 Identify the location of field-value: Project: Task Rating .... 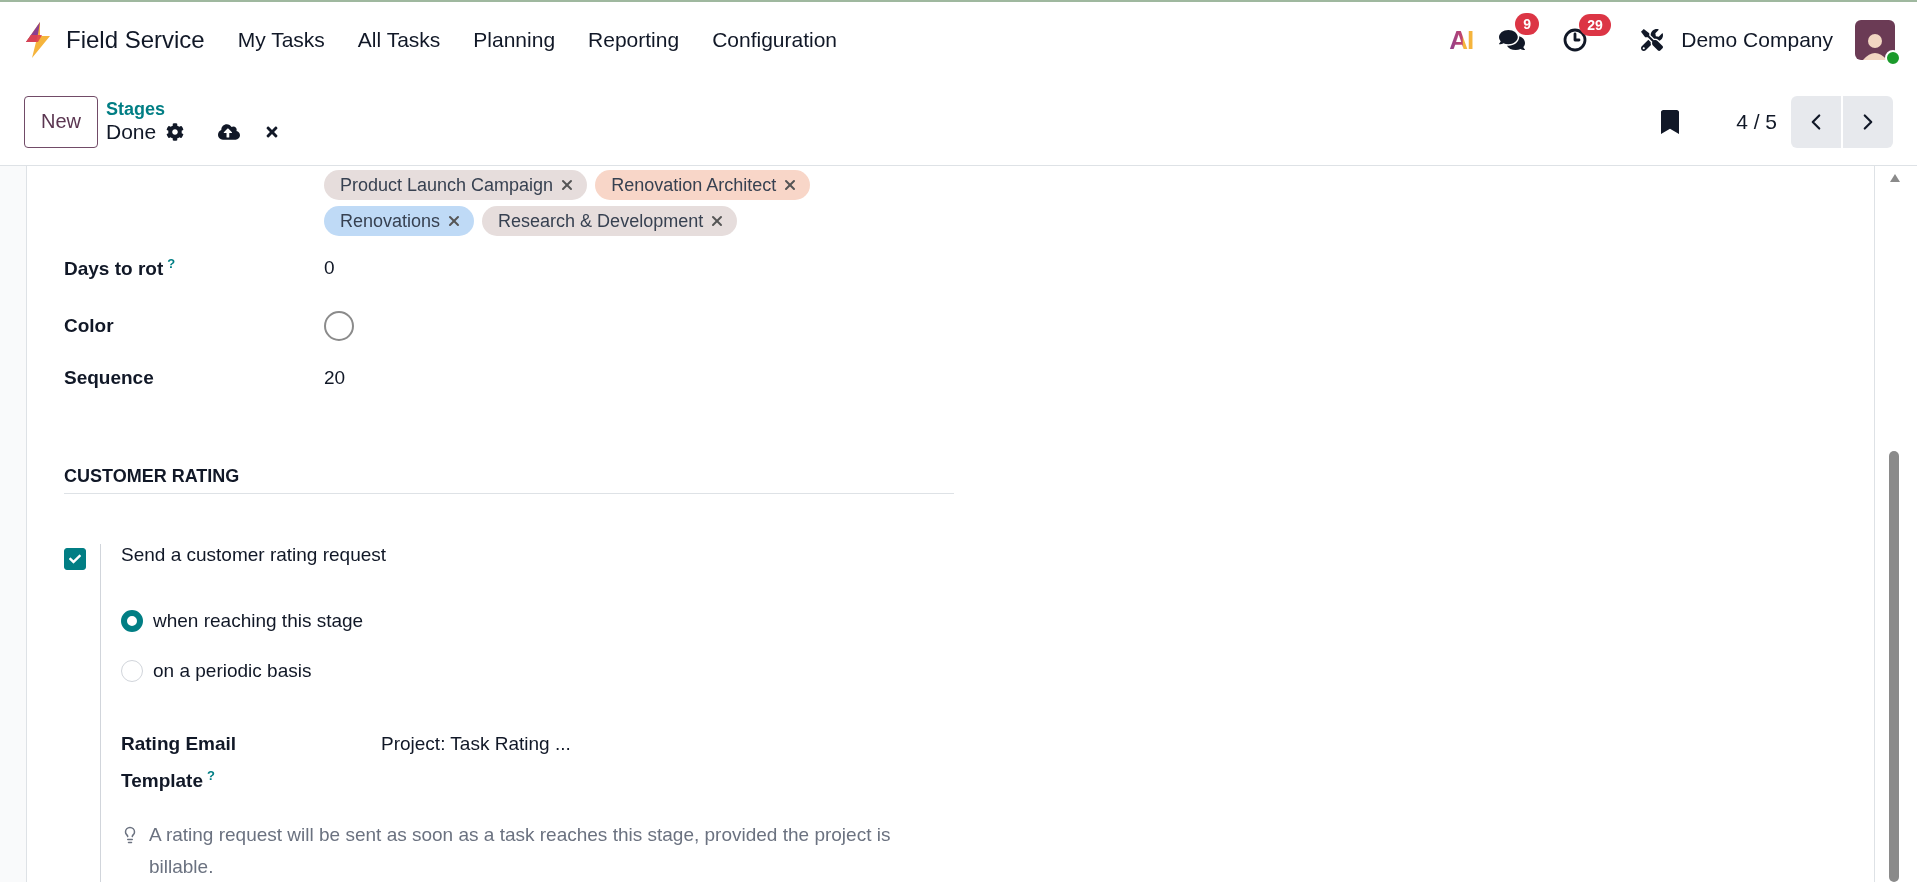
(476, 763).